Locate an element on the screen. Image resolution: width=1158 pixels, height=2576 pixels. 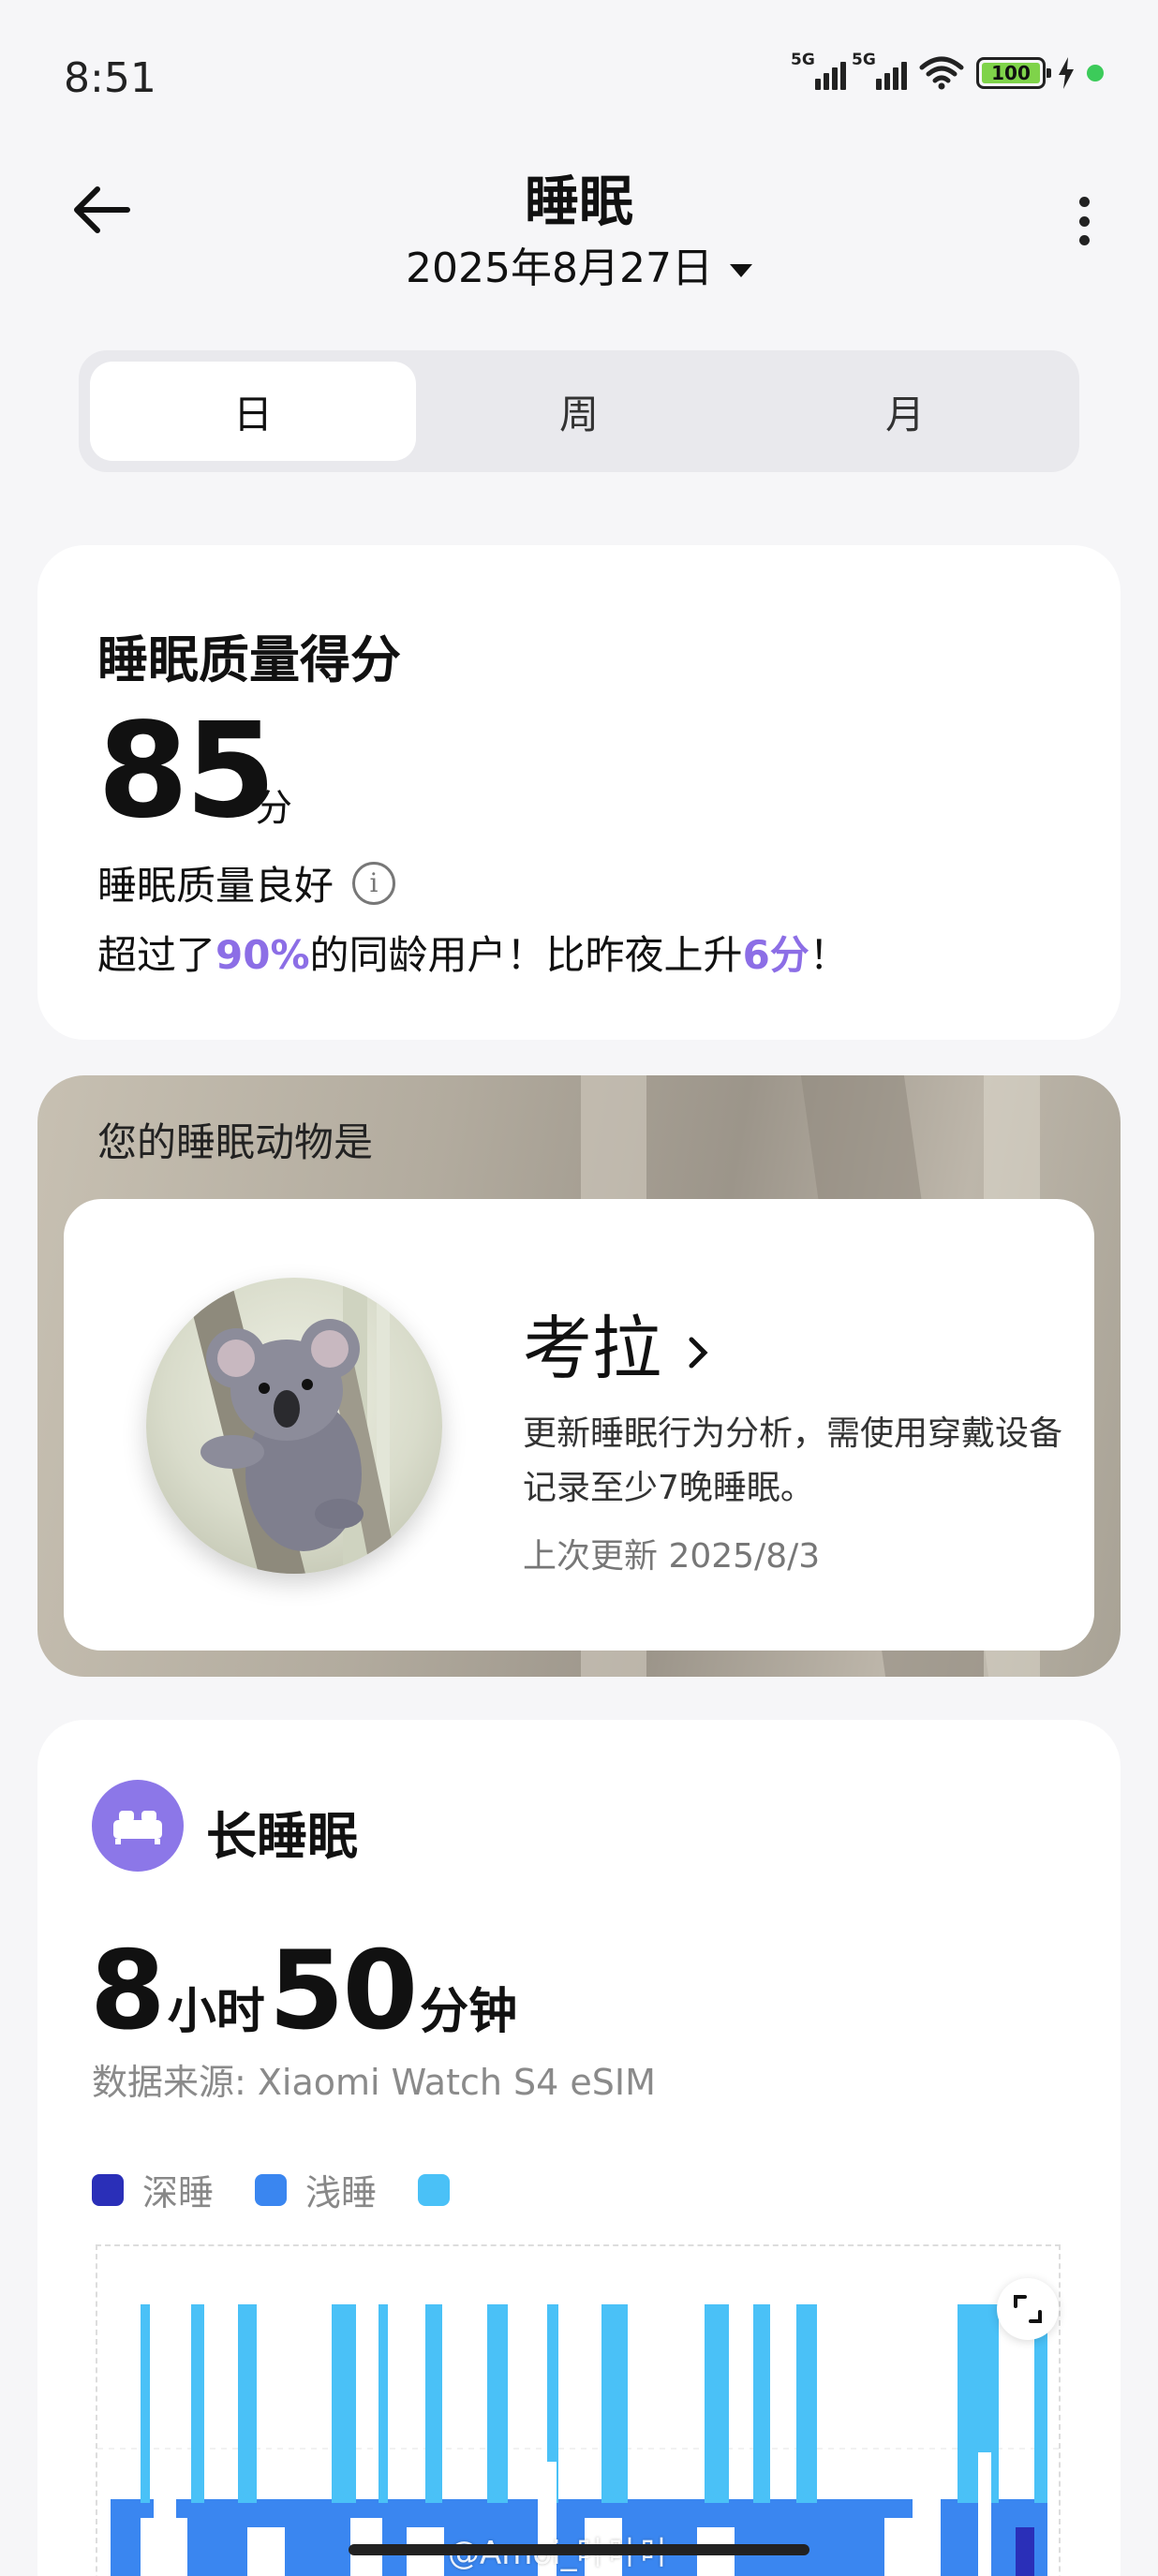
quality-row: 睡眠质量良好 i is located at coordinates (246, 883).